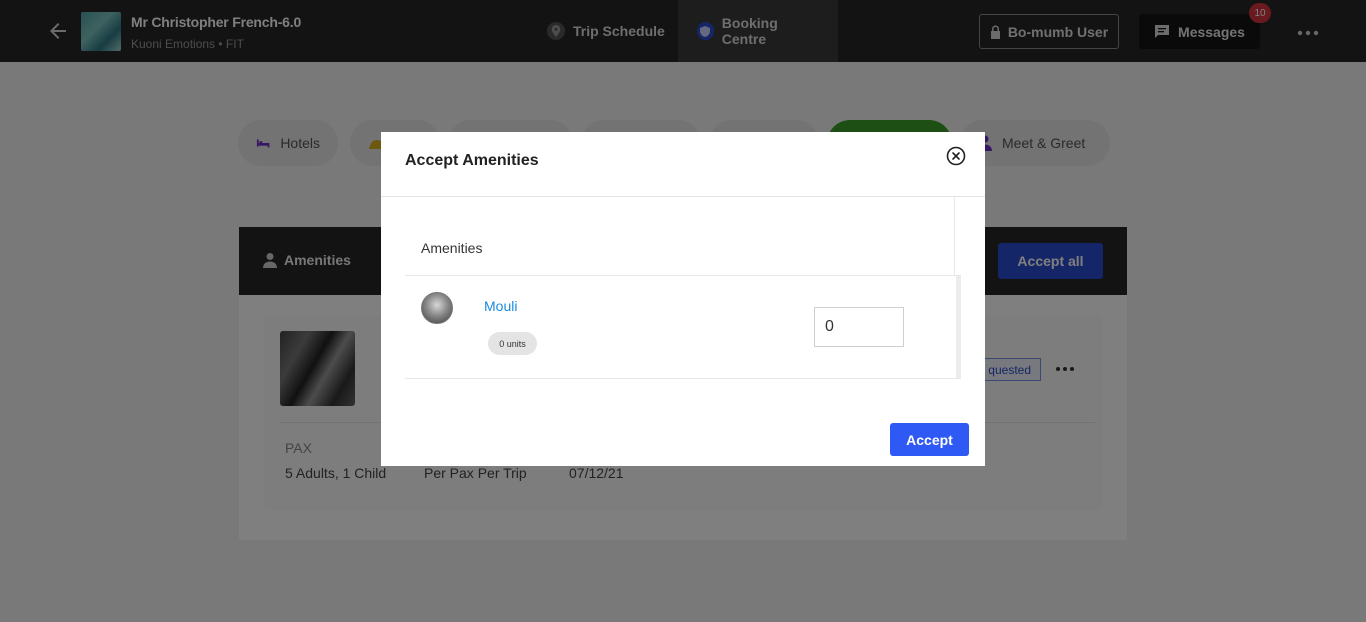  Describe the element at coordinates (512, 343) in the screenshot. I see `units-badge: 0 units` at that location.